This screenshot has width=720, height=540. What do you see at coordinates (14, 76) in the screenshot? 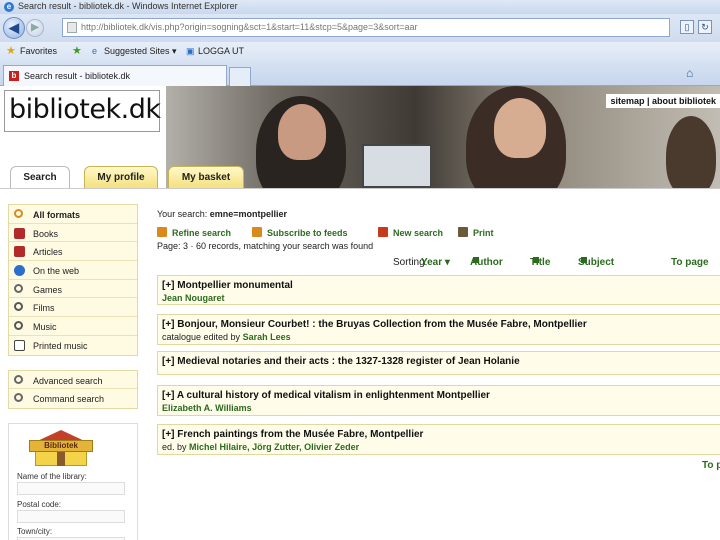
I see `site-favicon: b` at bounding box center [14, 76].